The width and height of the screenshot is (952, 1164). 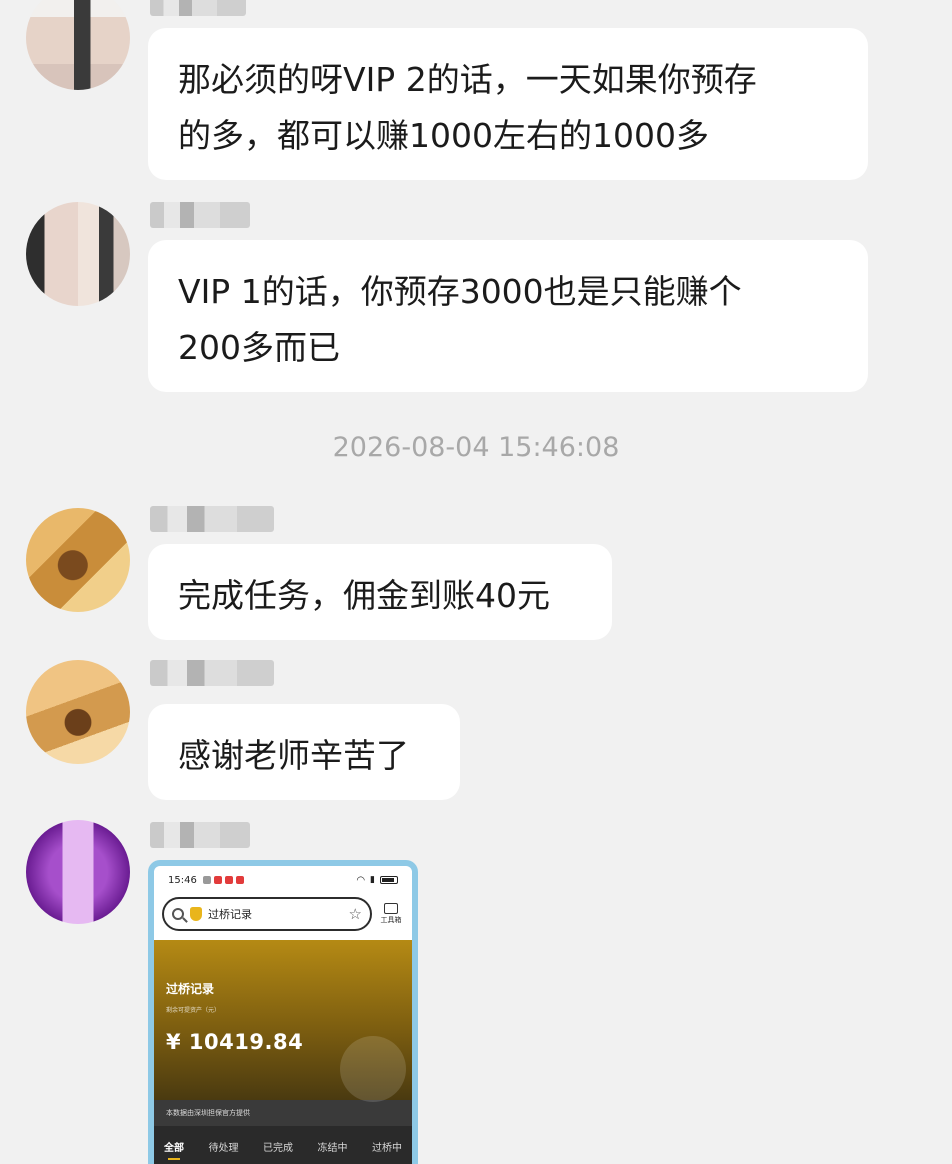 What do you see at coordinates (259, 347) in the screenshot?
I see `message-line: 200多而已` at bounding box center [259, 347].